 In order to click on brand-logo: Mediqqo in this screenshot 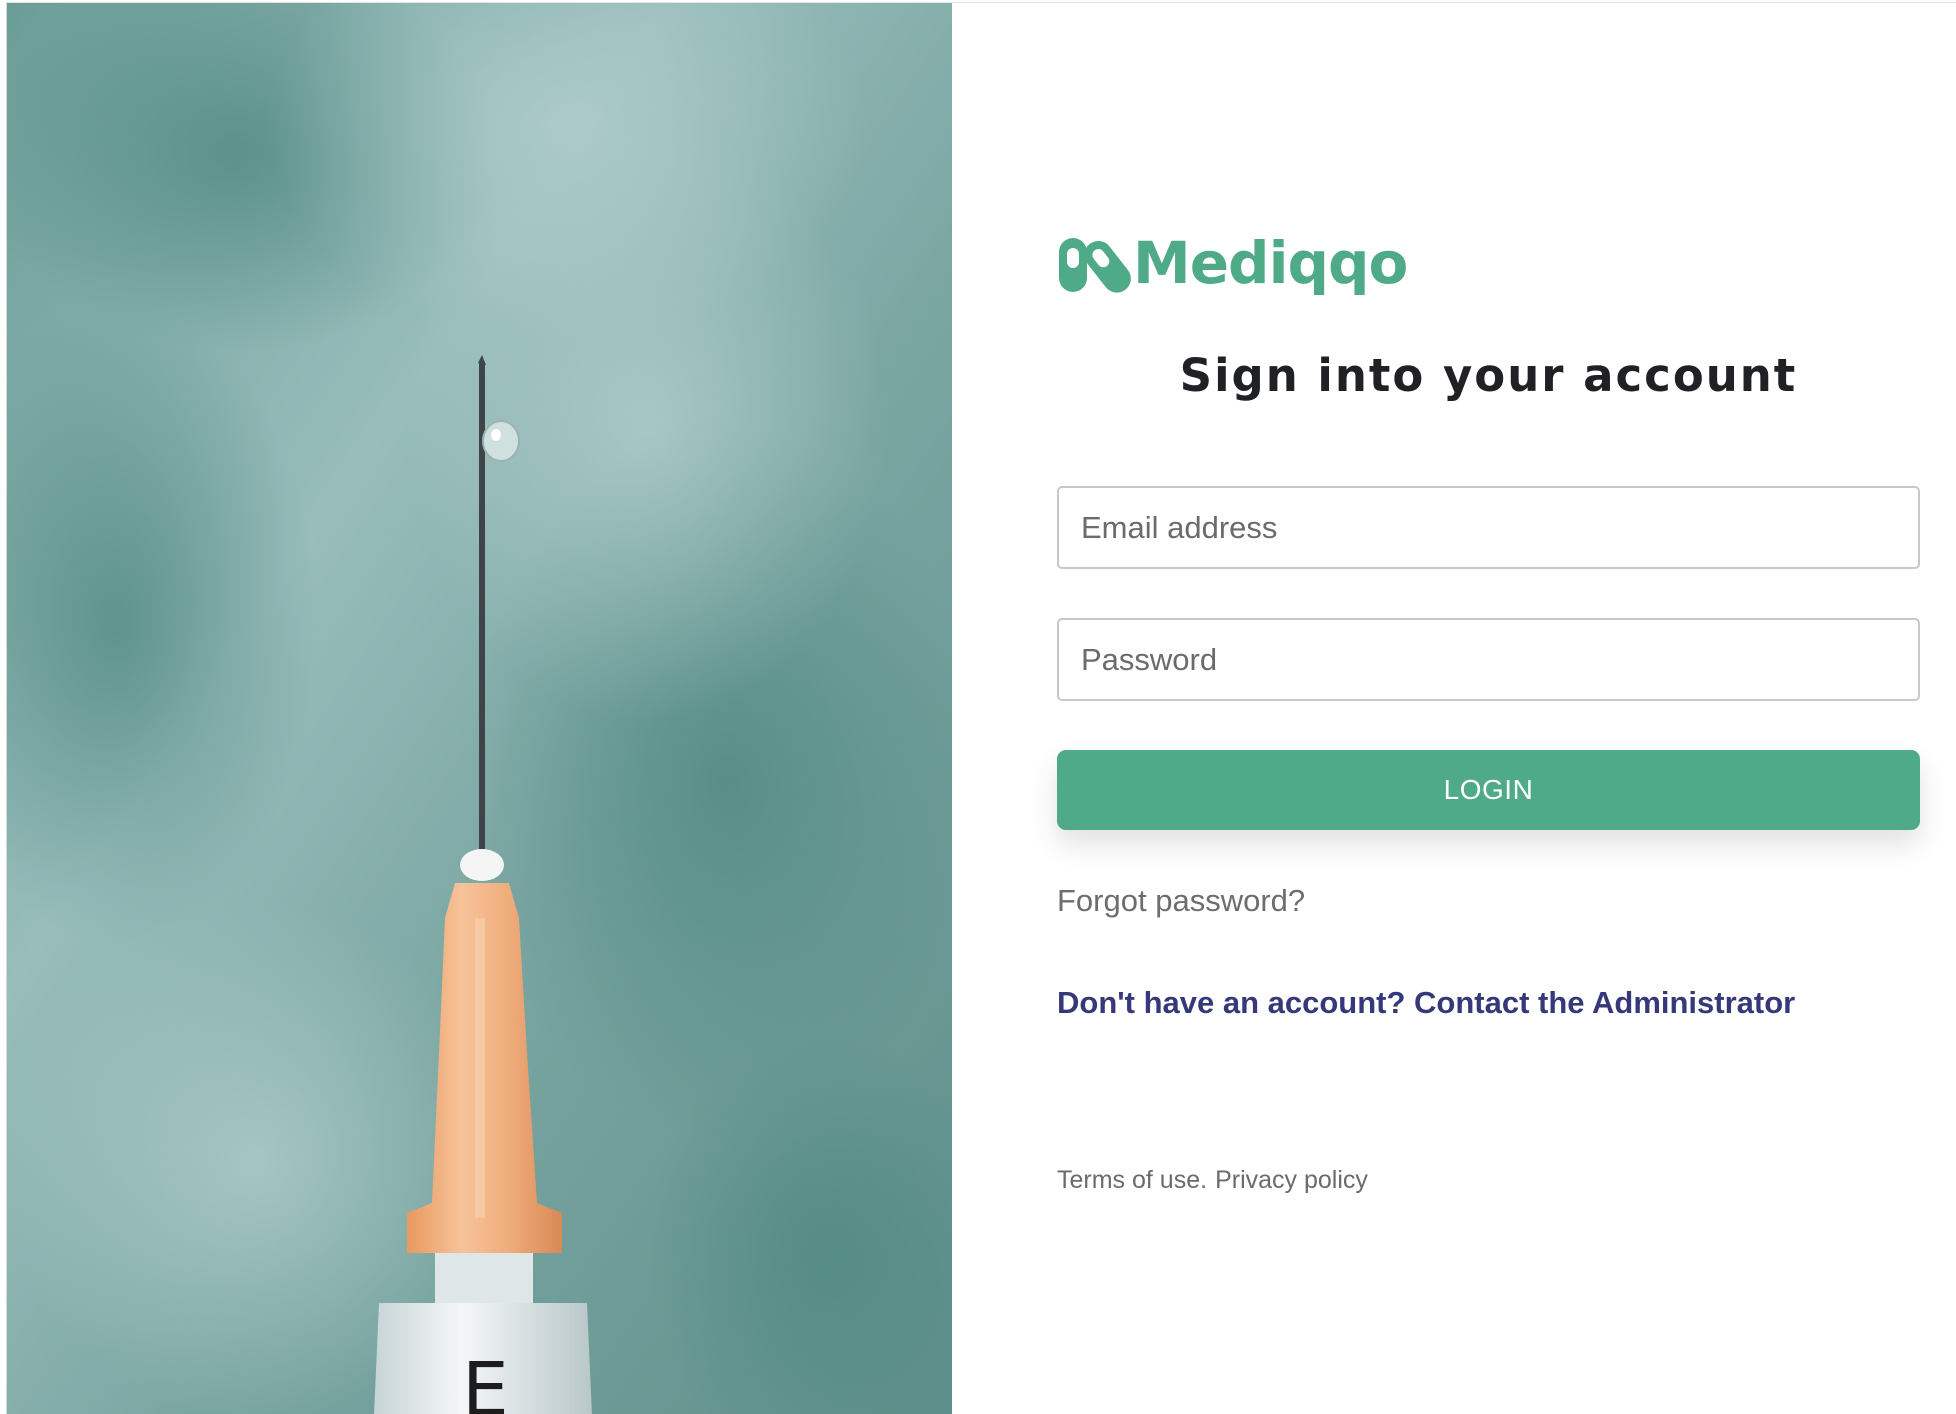, I will do `click(1232, 264)`.